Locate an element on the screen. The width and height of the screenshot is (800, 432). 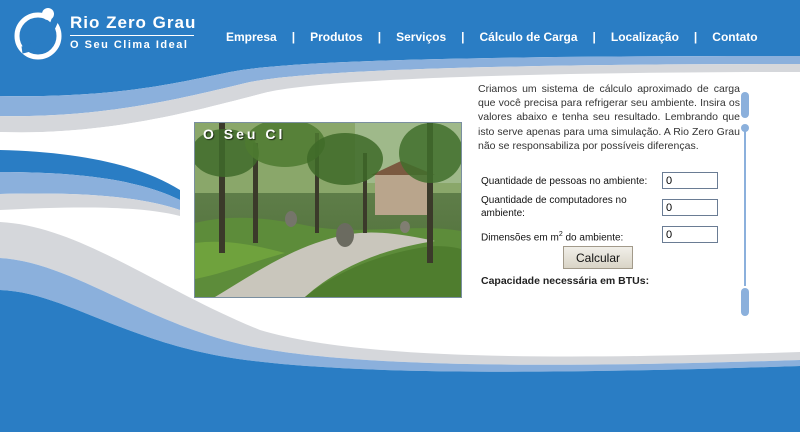
people-input is located at coordinates (690, 180).